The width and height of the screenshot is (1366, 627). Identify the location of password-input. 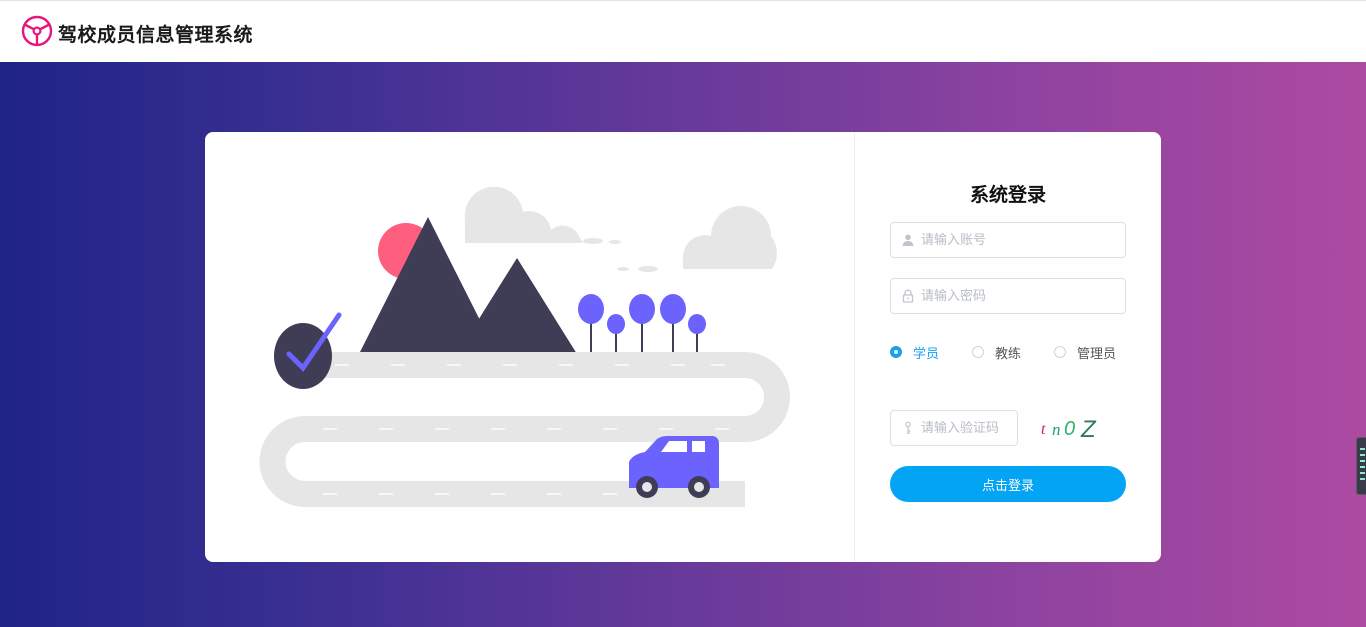
(1019, 296).